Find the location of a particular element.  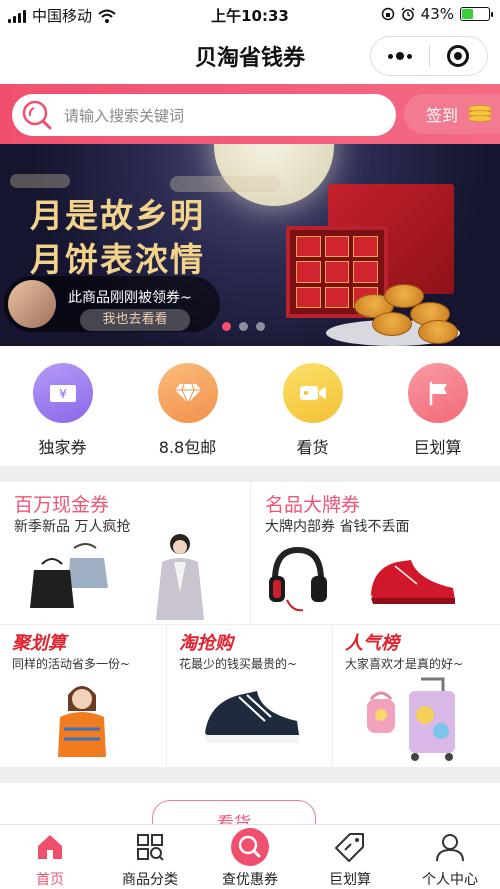

banner-headline: 月是故乡明 月饼表浓情 is located at coordinates (117, 238).